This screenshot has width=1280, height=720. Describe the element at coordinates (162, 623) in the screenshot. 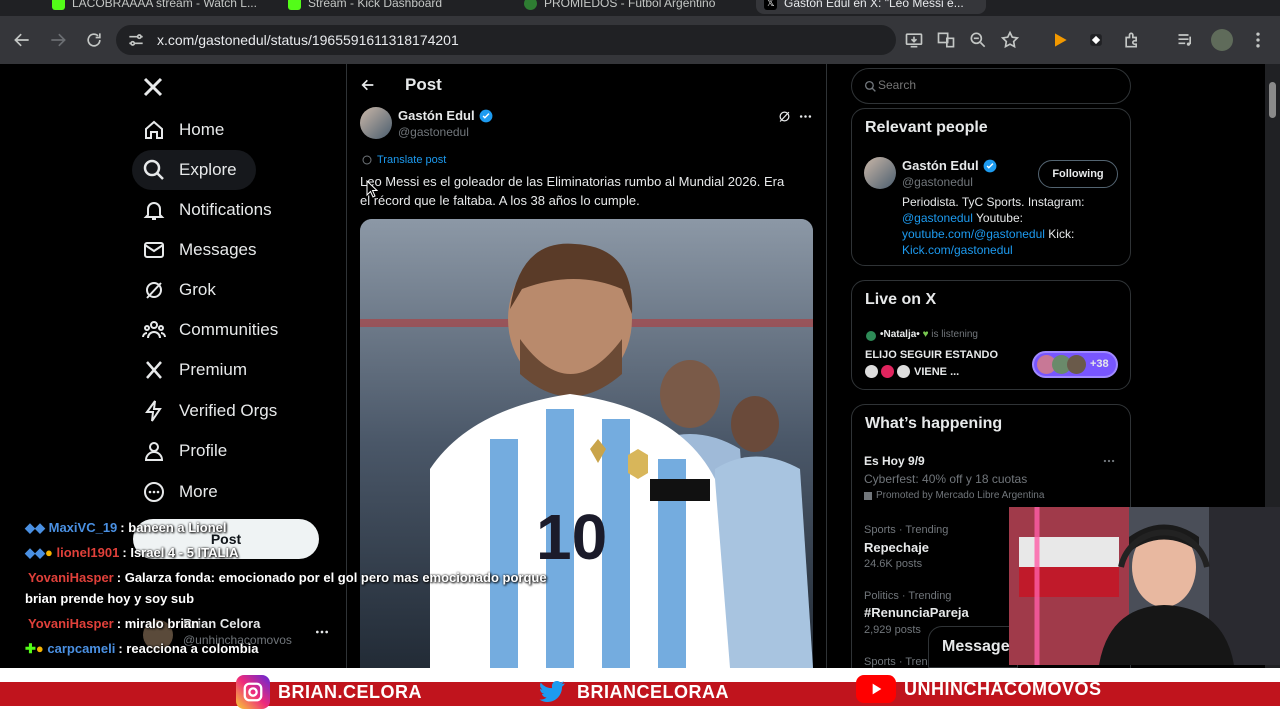

I see `chat-text: miralo brian` at that location.